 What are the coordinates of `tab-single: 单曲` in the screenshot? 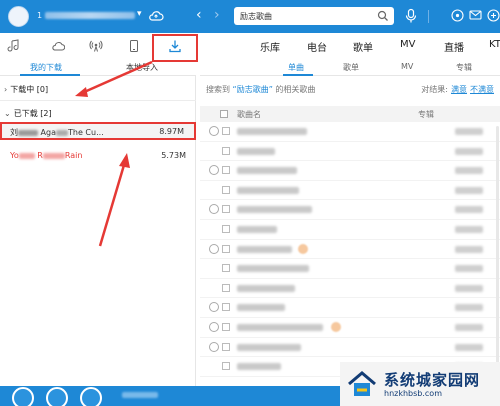 It's located at (296, 67).